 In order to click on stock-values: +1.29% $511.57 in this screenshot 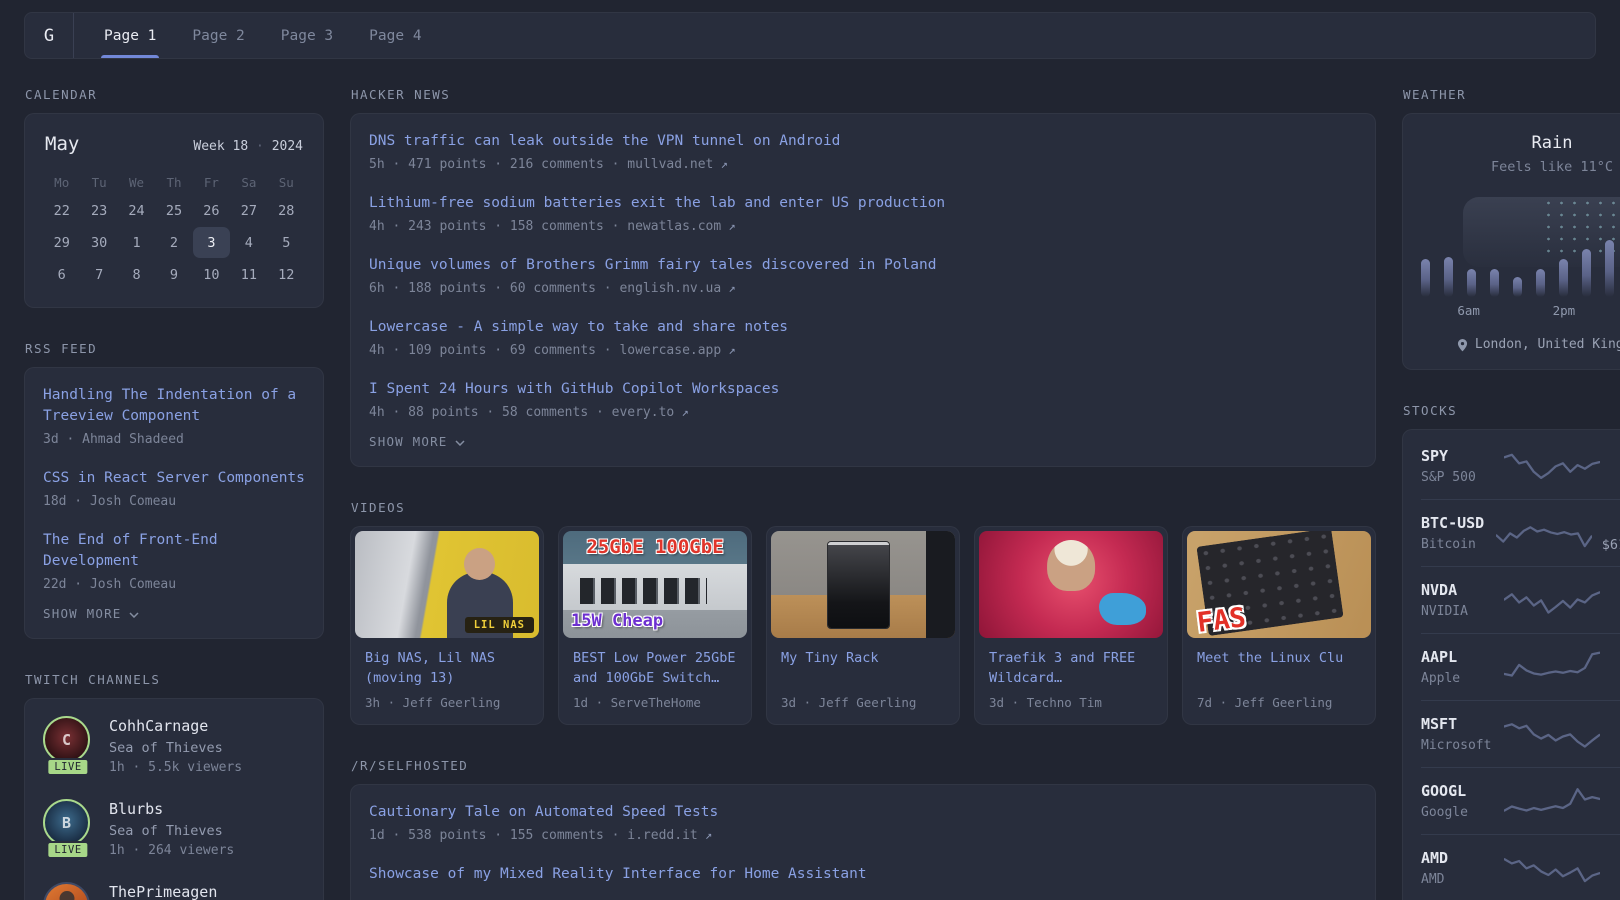, I will do `click(1615, 466)`.